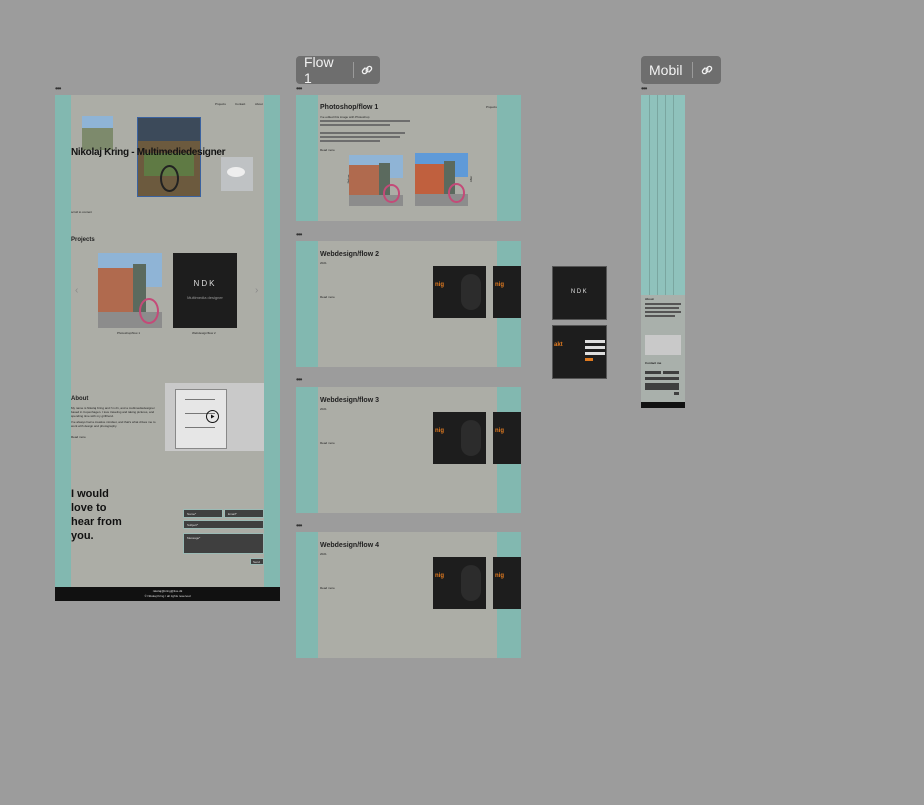 This screenshot has width=924, height=805. I want to click on flow-title: Webdesign/flow 4, so click(349, 545).